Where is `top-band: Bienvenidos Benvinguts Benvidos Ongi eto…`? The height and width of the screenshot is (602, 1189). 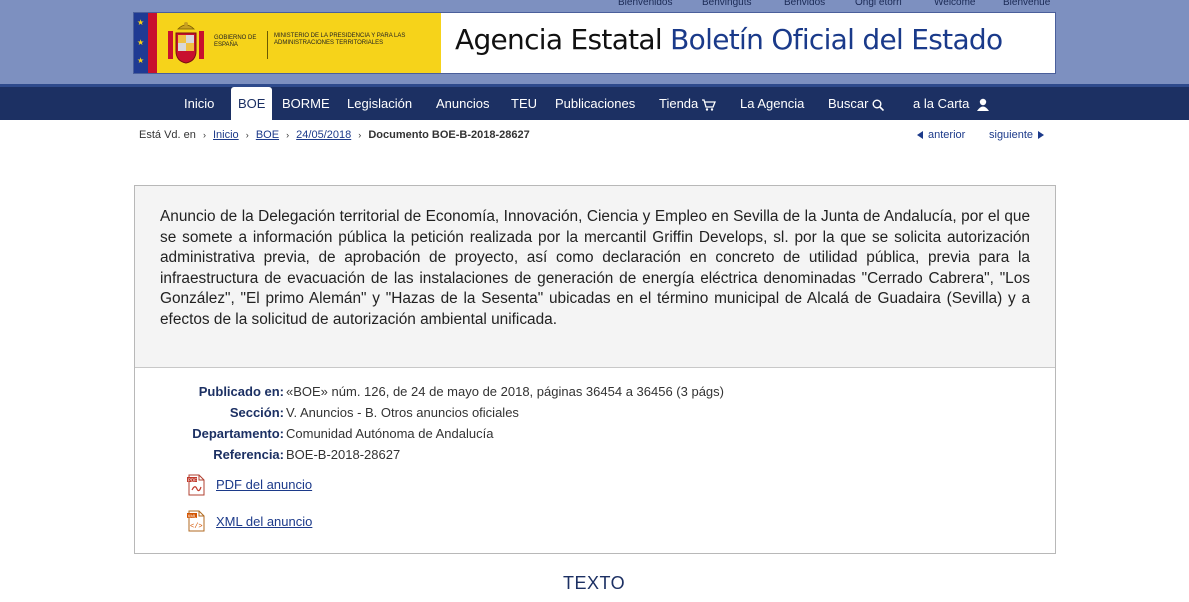
top-band: Bienvenidos Benvinguts Benvidos Ongi eto… is located at coordinates (594, 42).